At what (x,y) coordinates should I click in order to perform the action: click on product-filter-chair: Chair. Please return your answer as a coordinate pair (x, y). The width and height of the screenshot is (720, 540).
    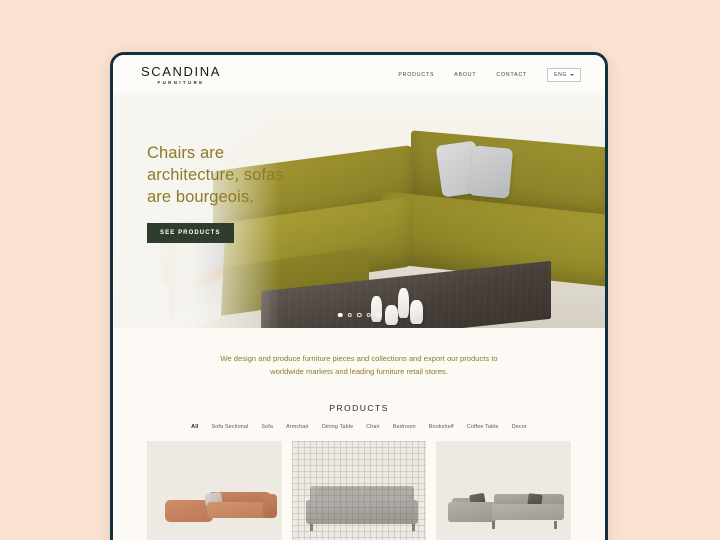
    Looking at the image, I should click on (373, 427).